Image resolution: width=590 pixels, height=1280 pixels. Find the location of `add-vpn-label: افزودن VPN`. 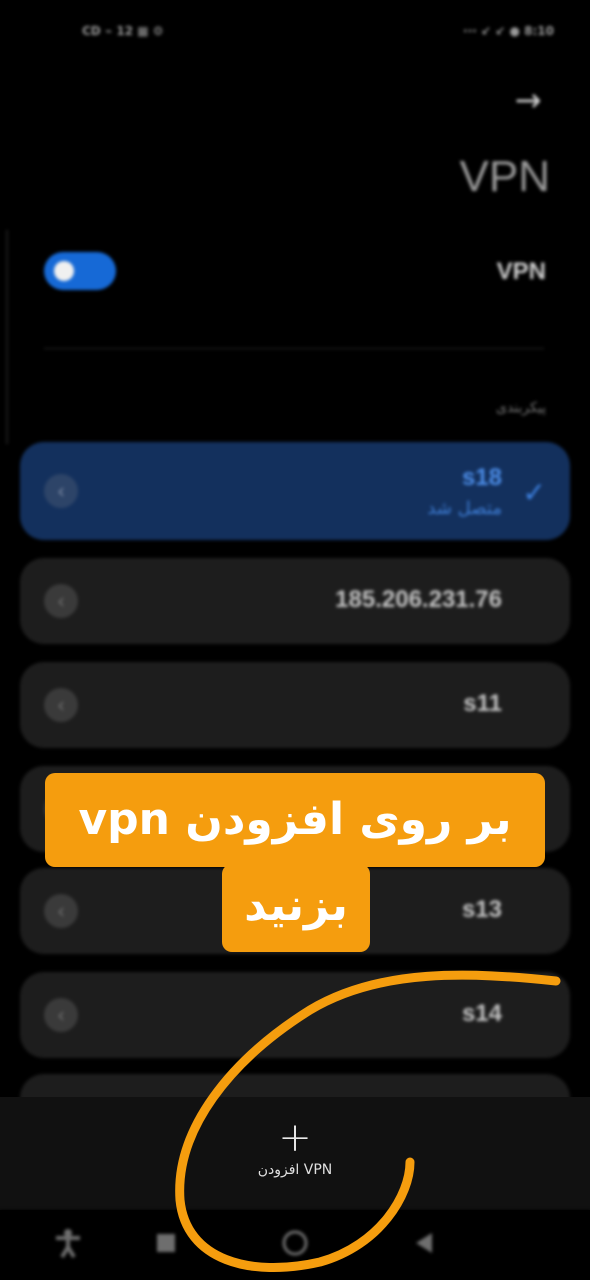

add-vpn-label: افزودن VPN is located at coordinates (295, 1170).